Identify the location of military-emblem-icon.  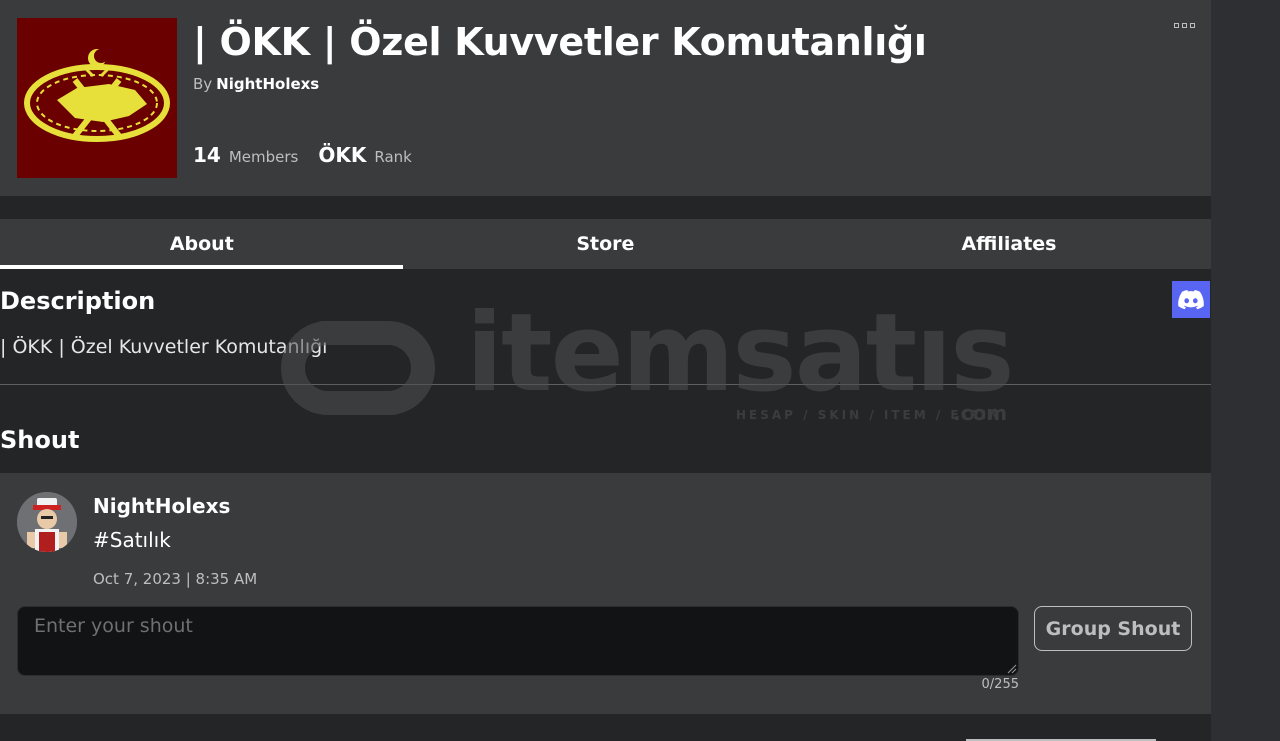
(97, 98).